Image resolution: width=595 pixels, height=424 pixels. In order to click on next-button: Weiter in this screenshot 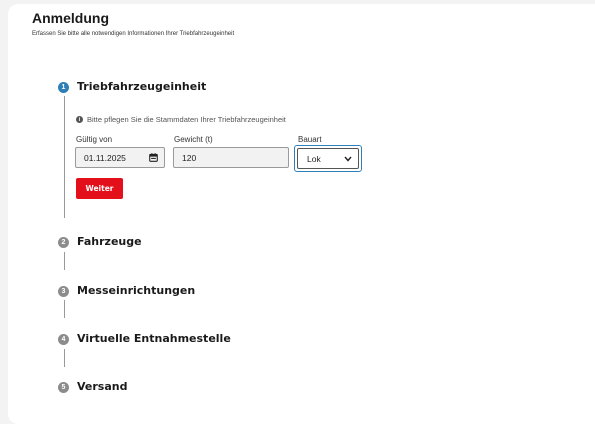, I will do `click(99, 188)`.